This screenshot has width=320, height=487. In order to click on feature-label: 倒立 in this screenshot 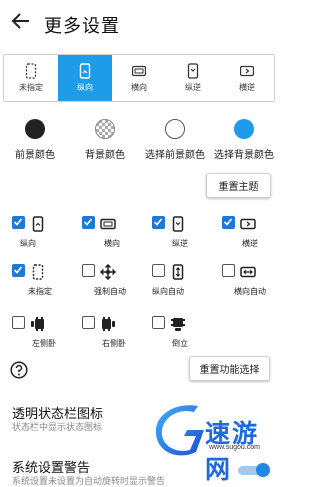, I will do `click(180, 343)`.